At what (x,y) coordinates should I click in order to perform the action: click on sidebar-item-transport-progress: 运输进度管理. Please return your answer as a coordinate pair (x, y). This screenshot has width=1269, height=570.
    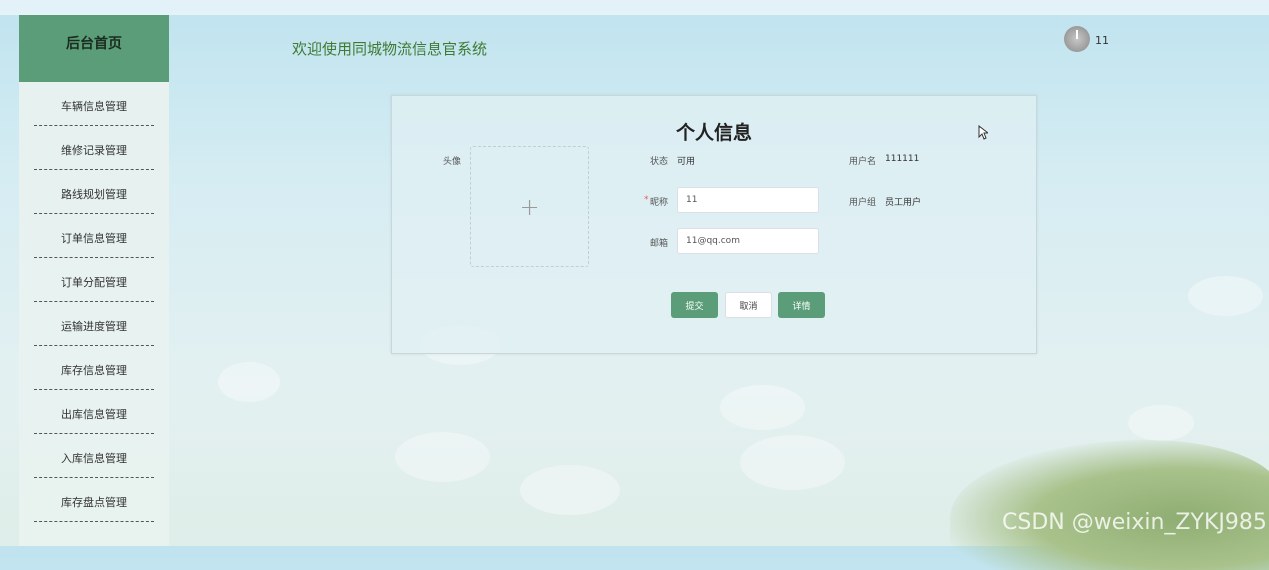
    Looking at the image, I should click on (94, 324).